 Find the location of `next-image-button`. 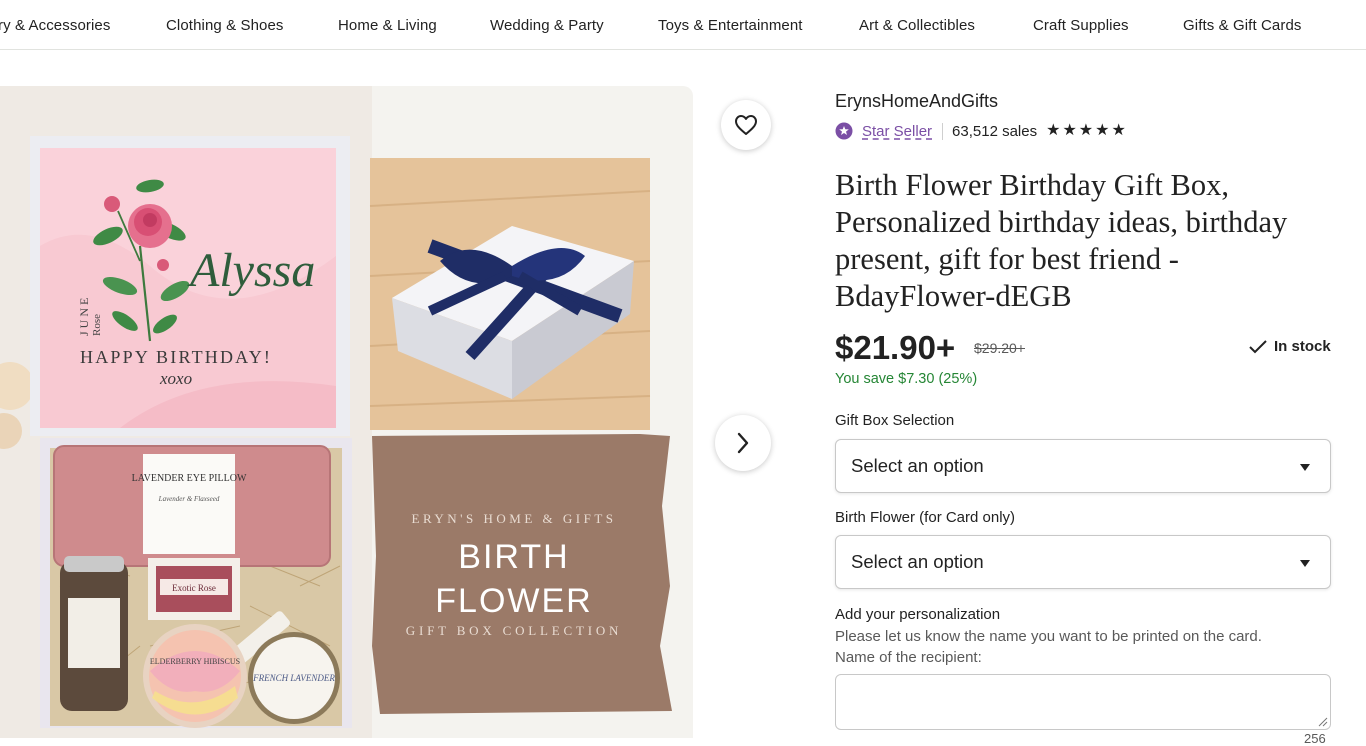

next-image-button is located at coordinates (743, 443).